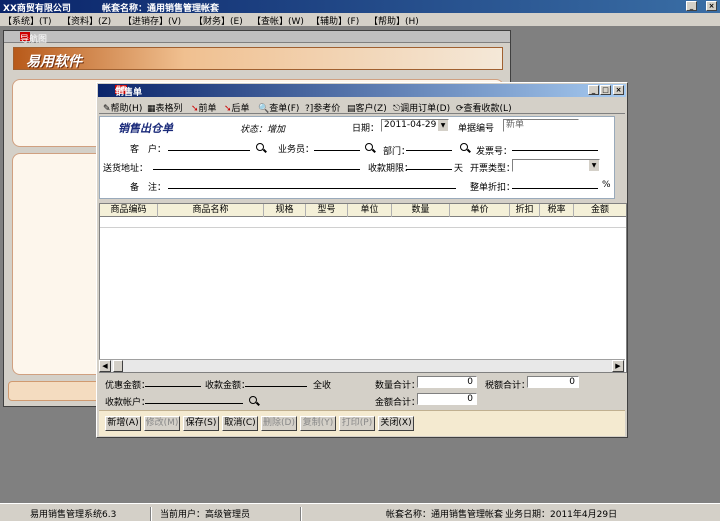 The width and height of the screenshot is (720, 521). I want to click on percent-sign: %, so click(606, 185).